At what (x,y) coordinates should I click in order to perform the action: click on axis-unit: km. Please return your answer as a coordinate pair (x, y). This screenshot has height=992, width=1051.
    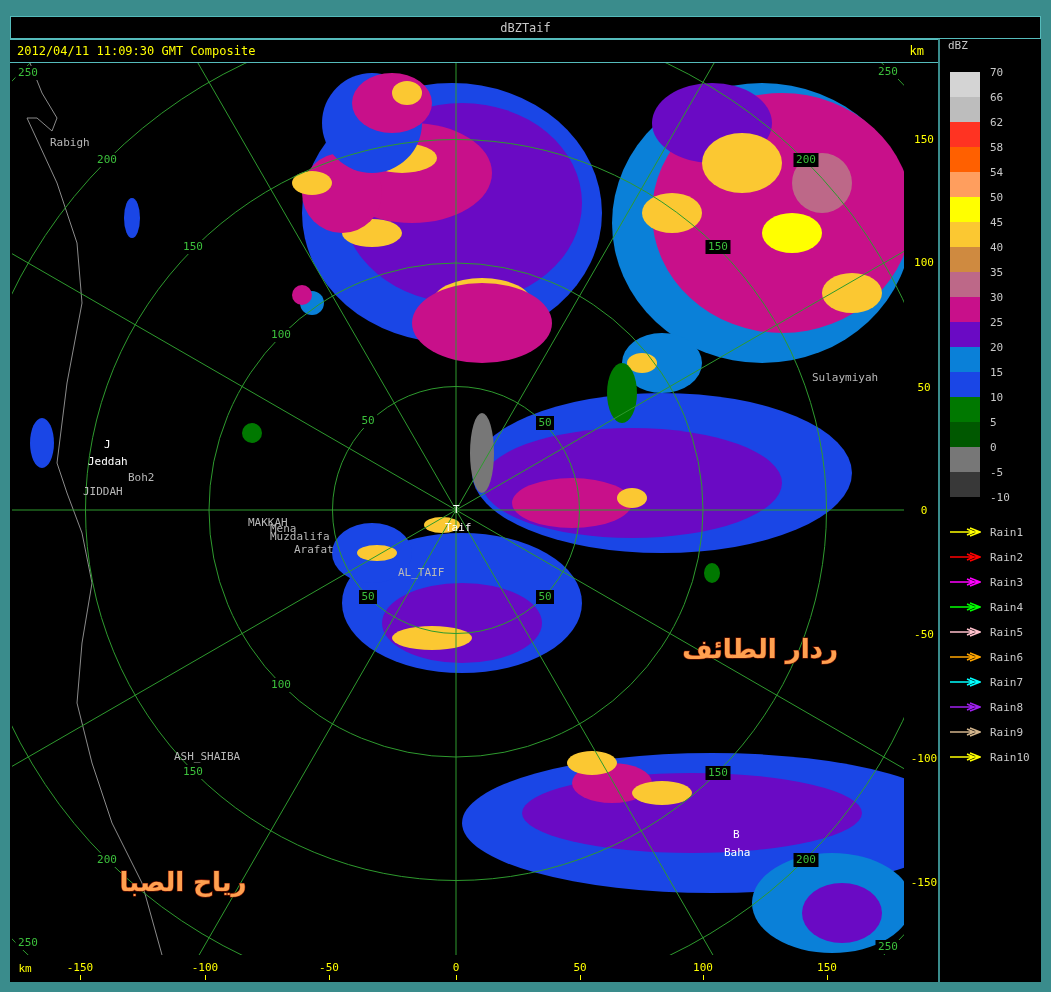
    Looking at the image, I should click on (25, 968).